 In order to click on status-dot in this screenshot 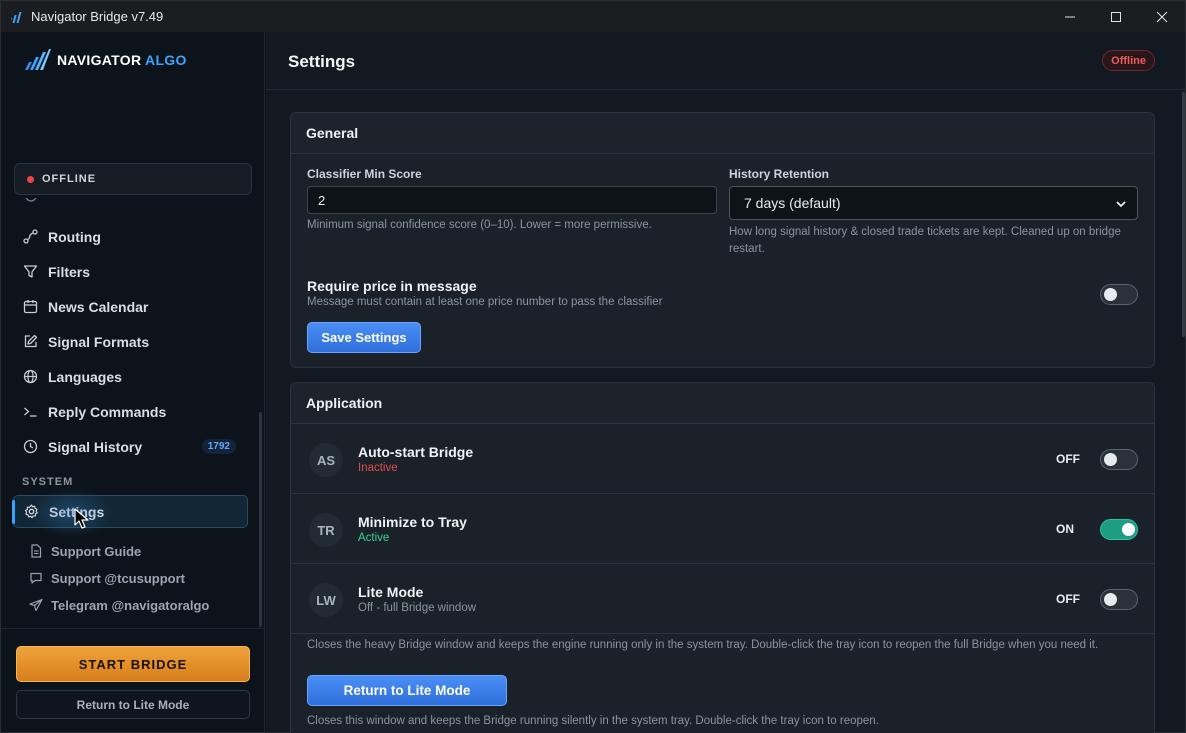, I will do `click(30, 179)`.